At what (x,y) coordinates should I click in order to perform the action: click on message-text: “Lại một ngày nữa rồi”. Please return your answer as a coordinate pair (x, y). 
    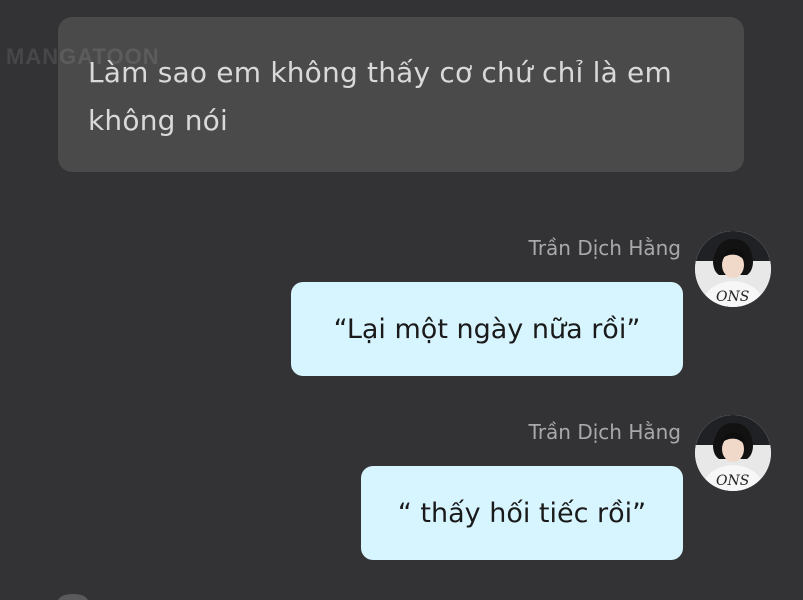
    Looking at the image, I should click on (487, 329).